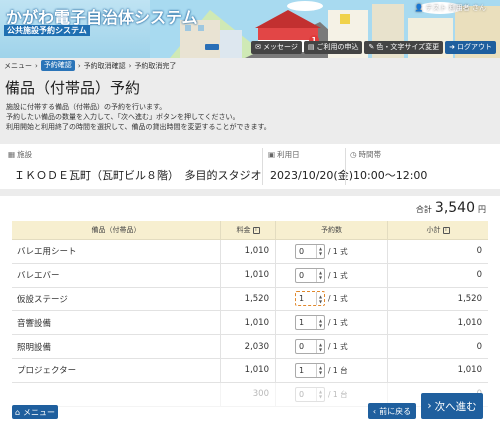 This screenshot has width=500, height=425. Describe the element at coordinates (333, 47) in the screenshot. I see `applications-button: ▤ ご利用の申込` at that location.